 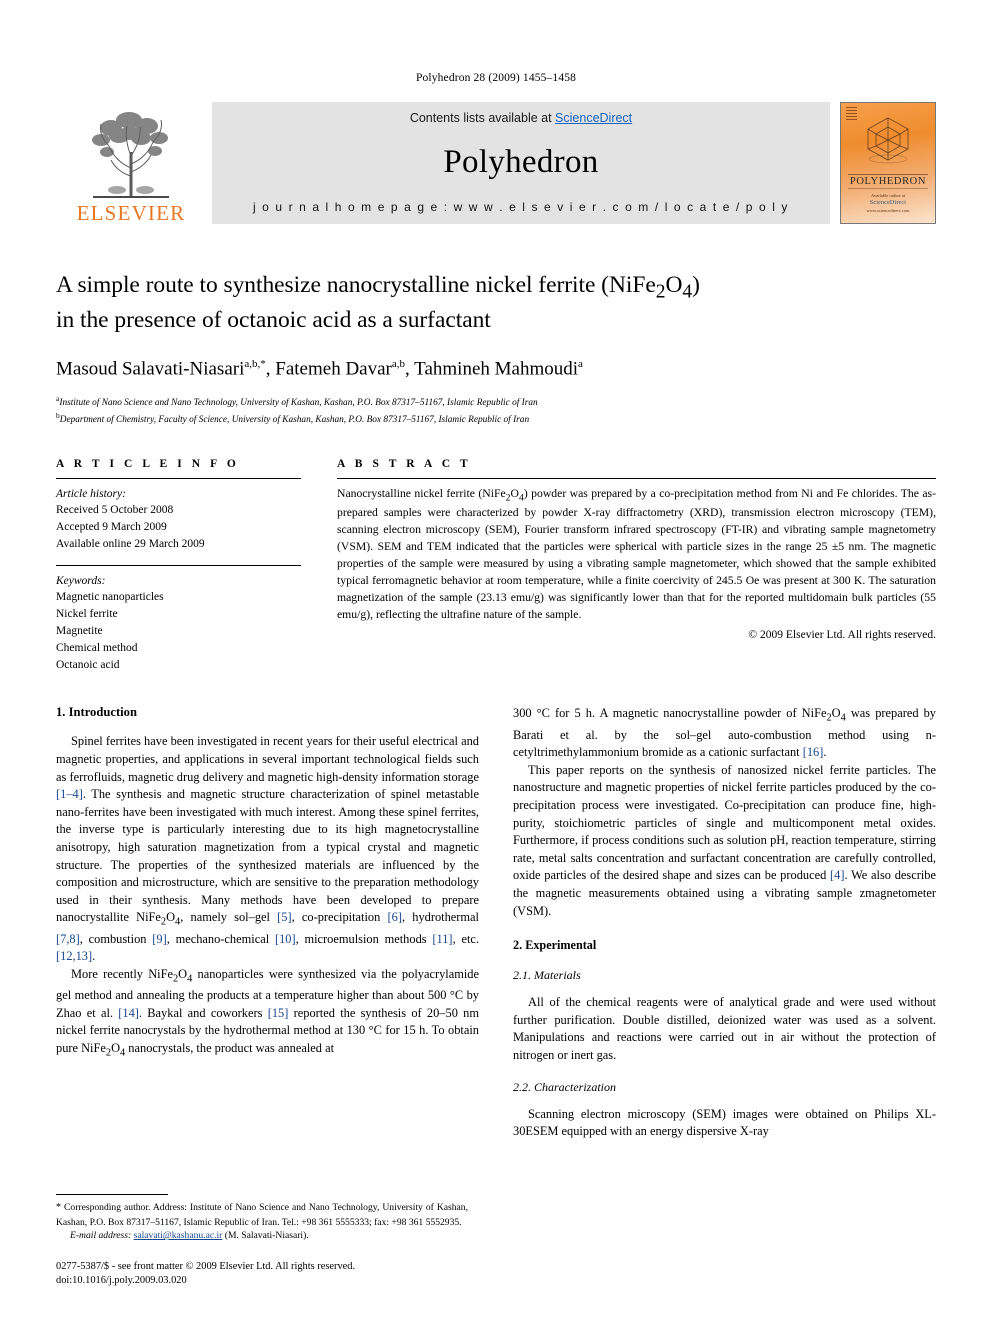 I want to click on keywords-label: Keywords:, so click(x=81, y=580).